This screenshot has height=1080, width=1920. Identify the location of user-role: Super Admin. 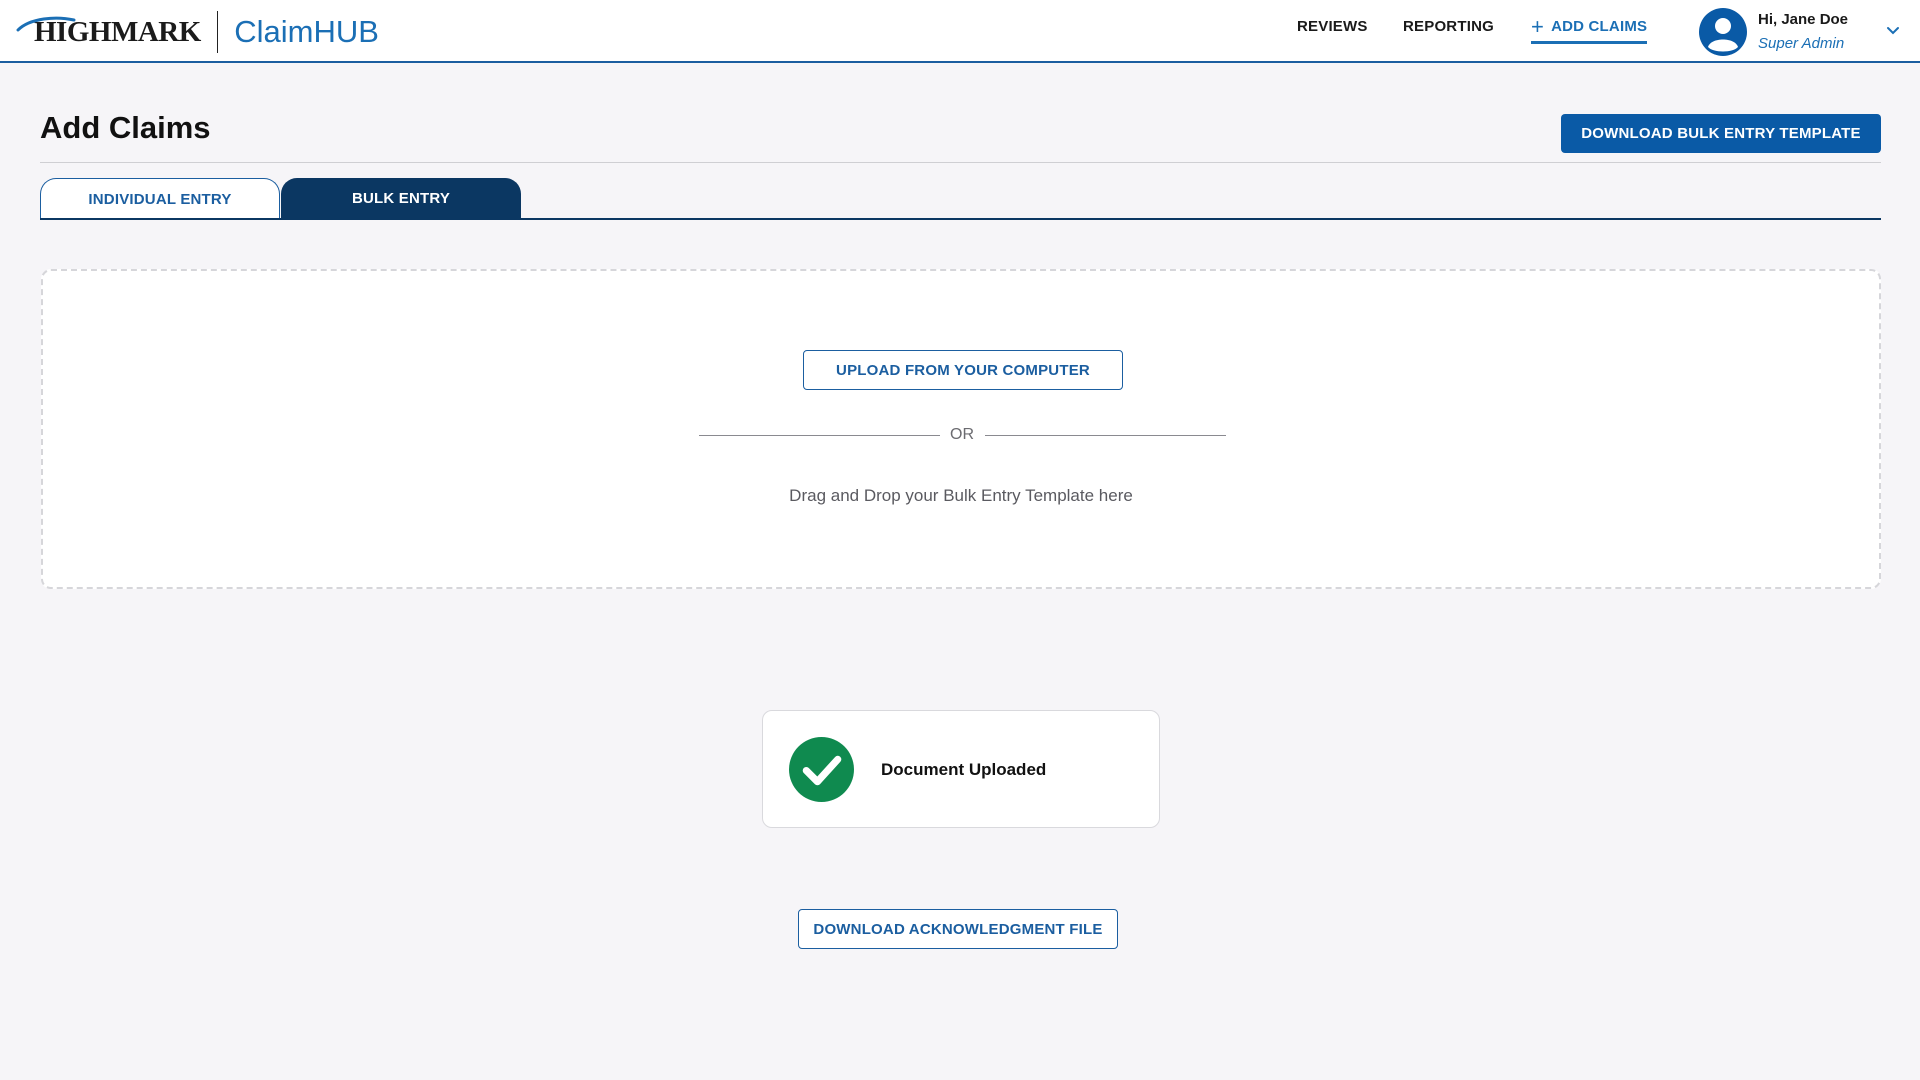
(1801, 43).